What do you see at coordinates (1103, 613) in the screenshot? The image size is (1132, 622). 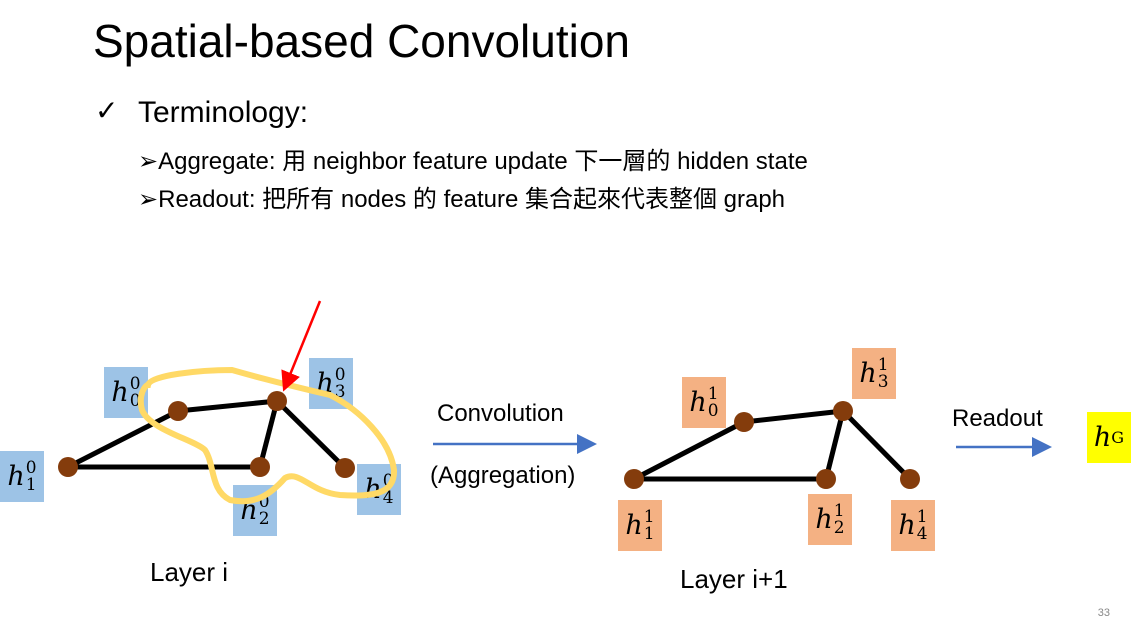 I see `page-number: 33` at bounding box center [1103, 613].